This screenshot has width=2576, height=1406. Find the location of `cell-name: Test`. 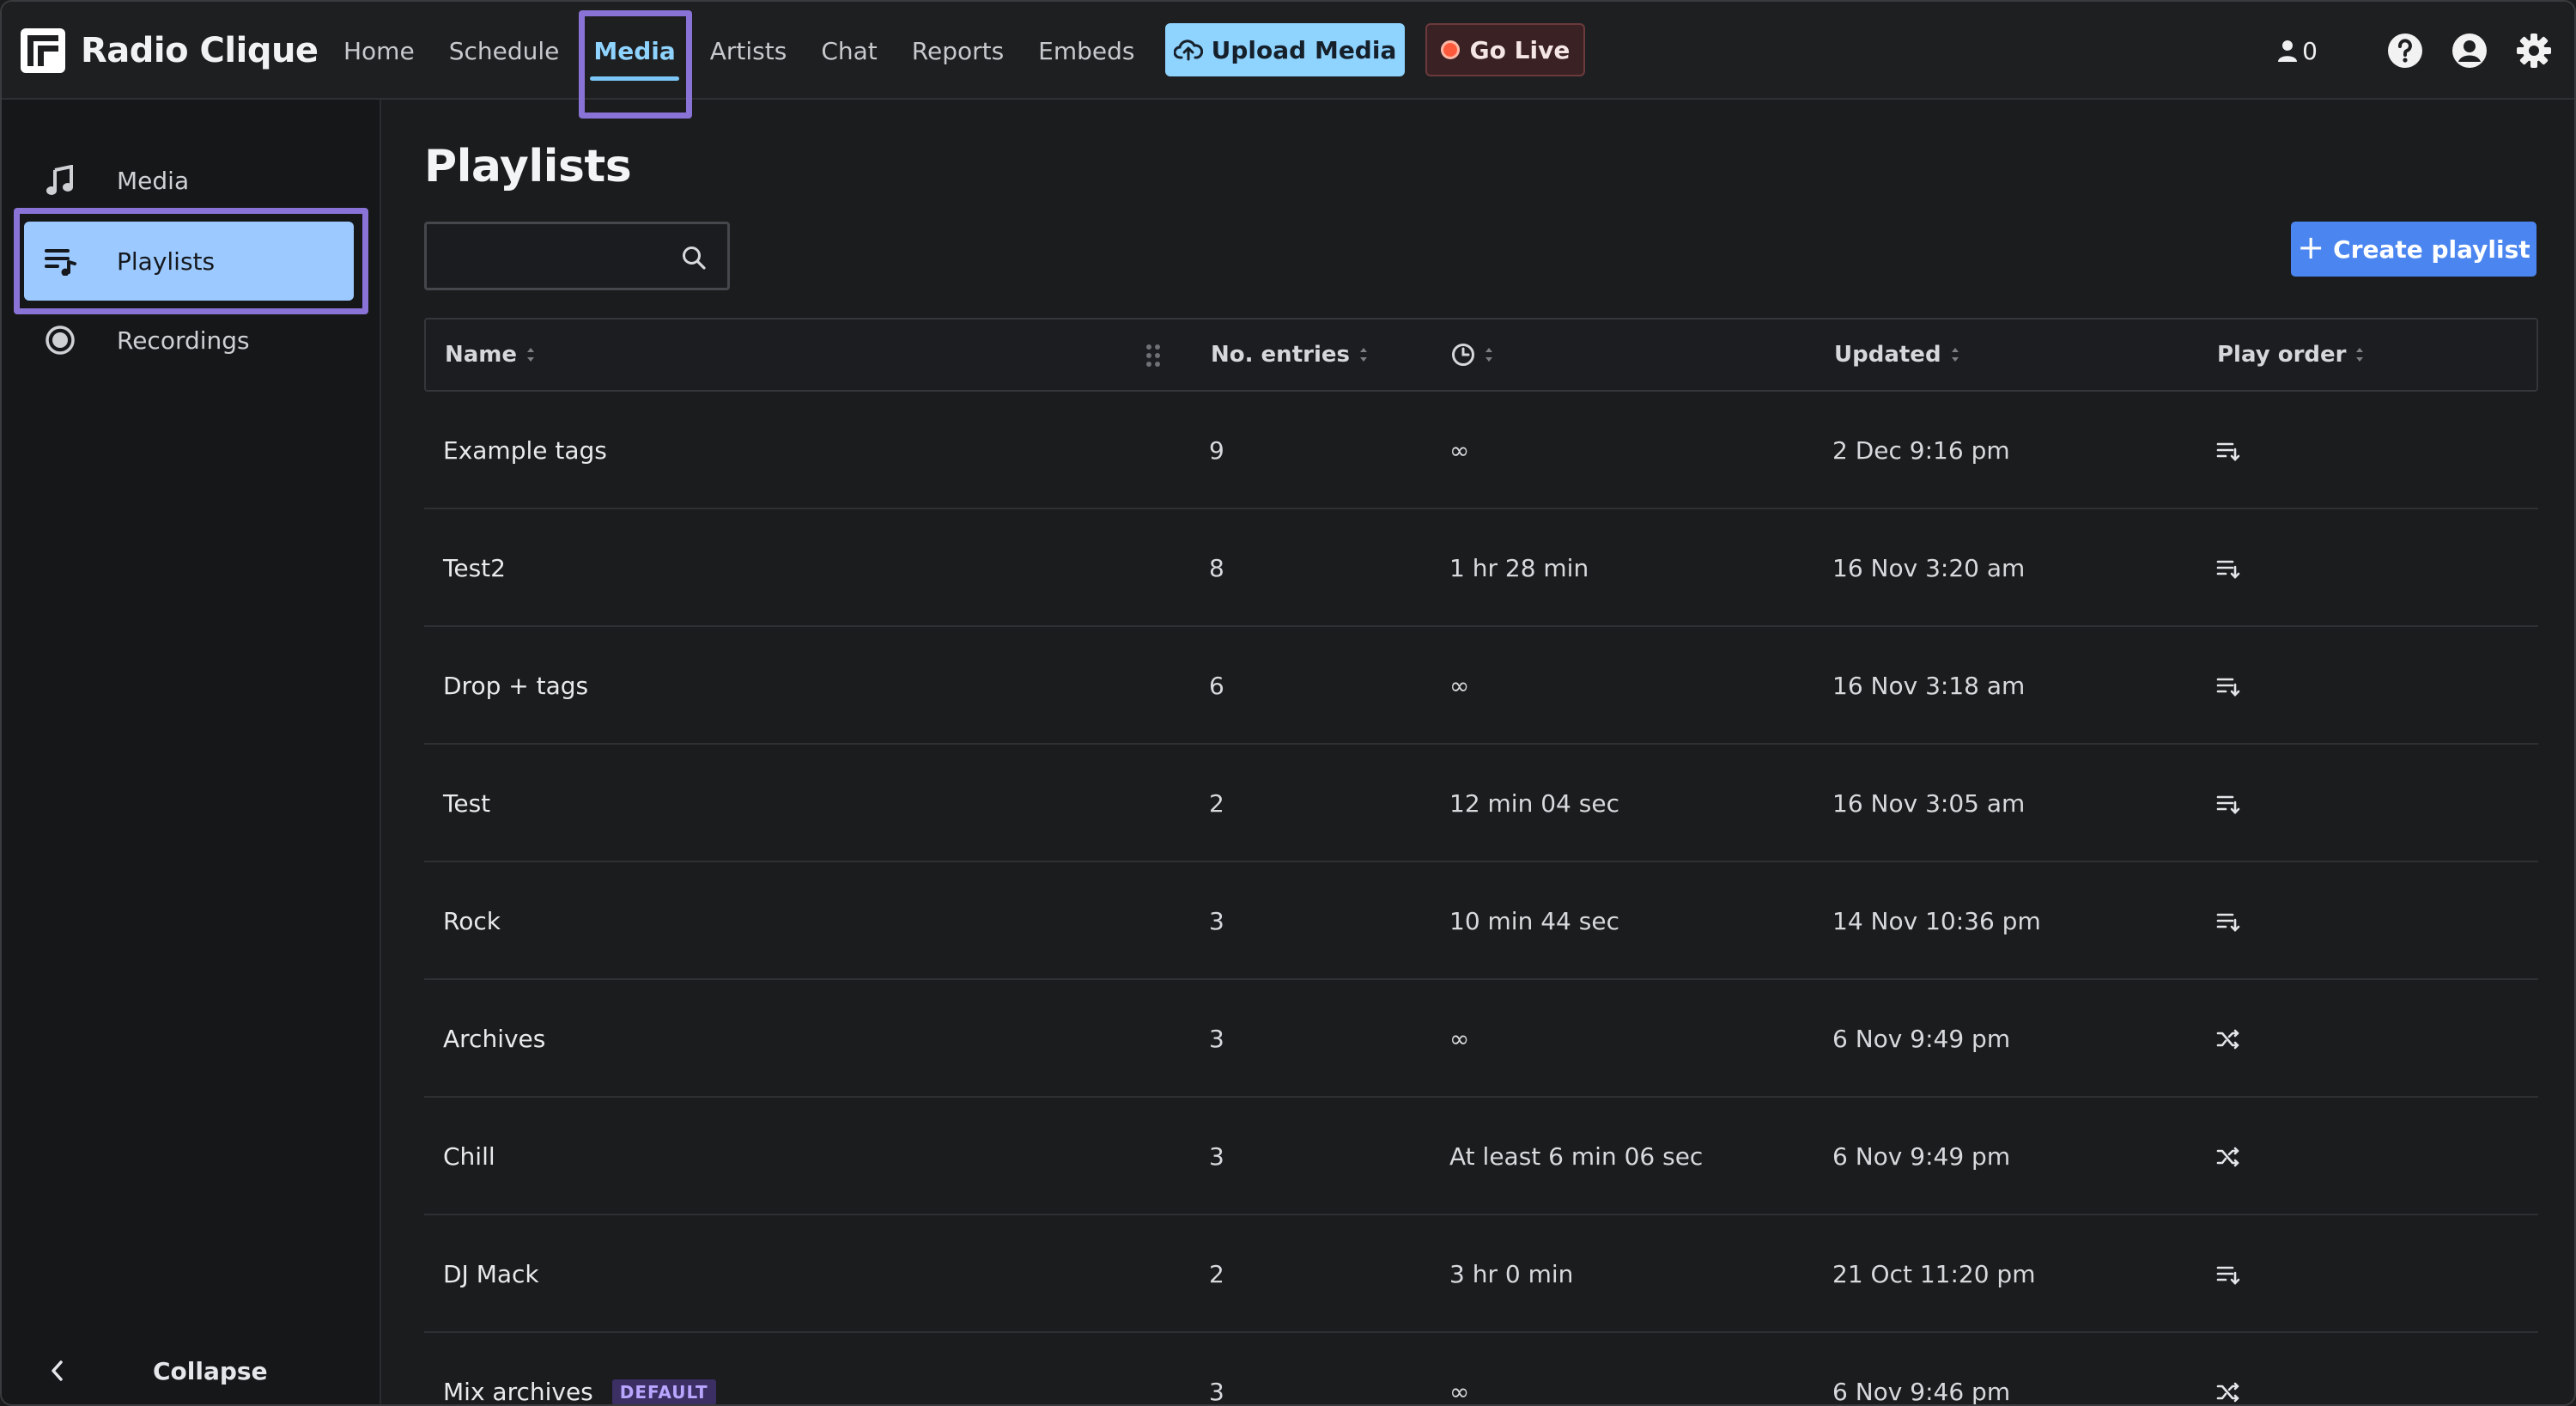

cell-name: Test is located at coordinates (466, 803).